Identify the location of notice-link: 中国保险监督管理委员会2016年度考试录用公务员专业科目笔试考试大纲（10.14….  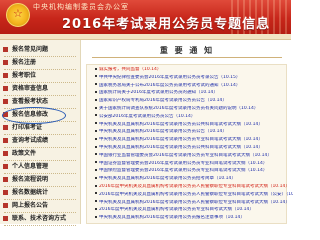
(183, 170).